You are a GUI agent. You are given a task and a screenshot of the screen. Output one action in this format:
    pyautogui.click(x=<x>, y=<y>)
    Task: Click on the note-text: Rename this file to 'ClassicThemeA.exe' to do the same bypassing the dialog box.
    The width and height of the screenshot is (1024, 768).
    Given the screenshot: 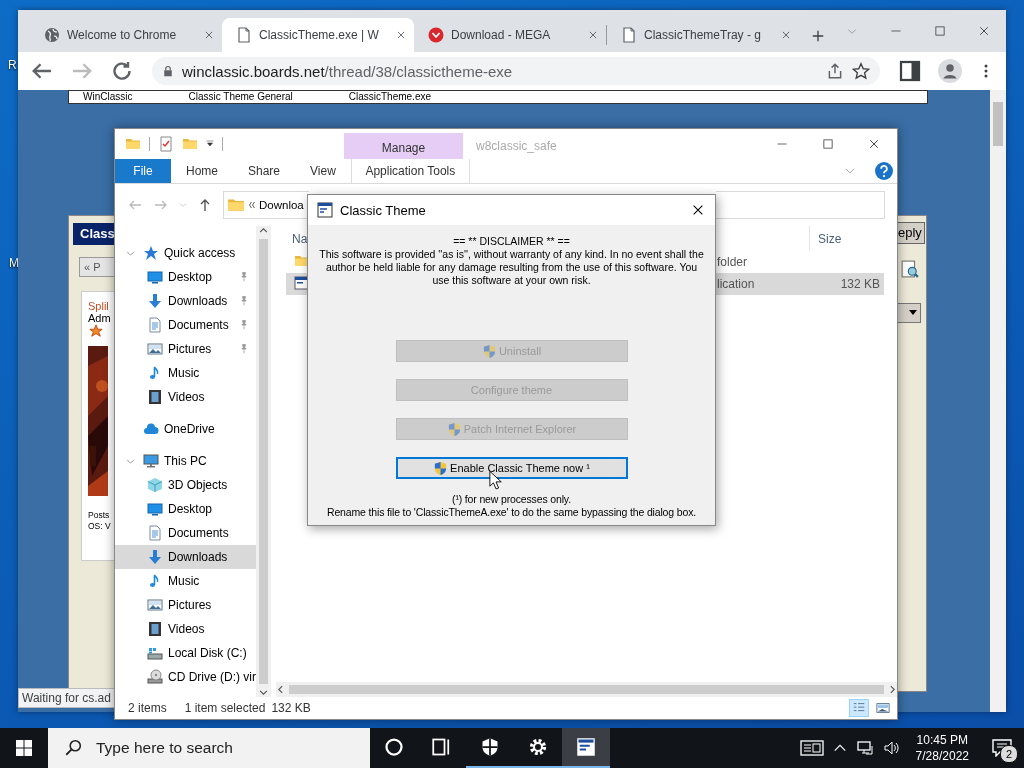 What is the action you would take?
    pyautogui.click(x=511, y=512)
    